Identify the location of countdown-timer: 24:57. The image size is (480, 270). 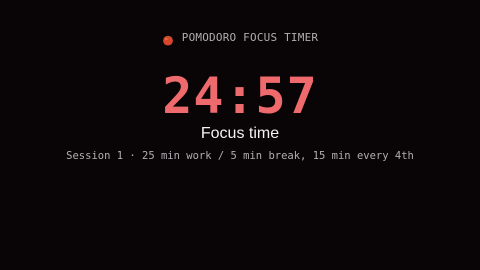
(240, 96).